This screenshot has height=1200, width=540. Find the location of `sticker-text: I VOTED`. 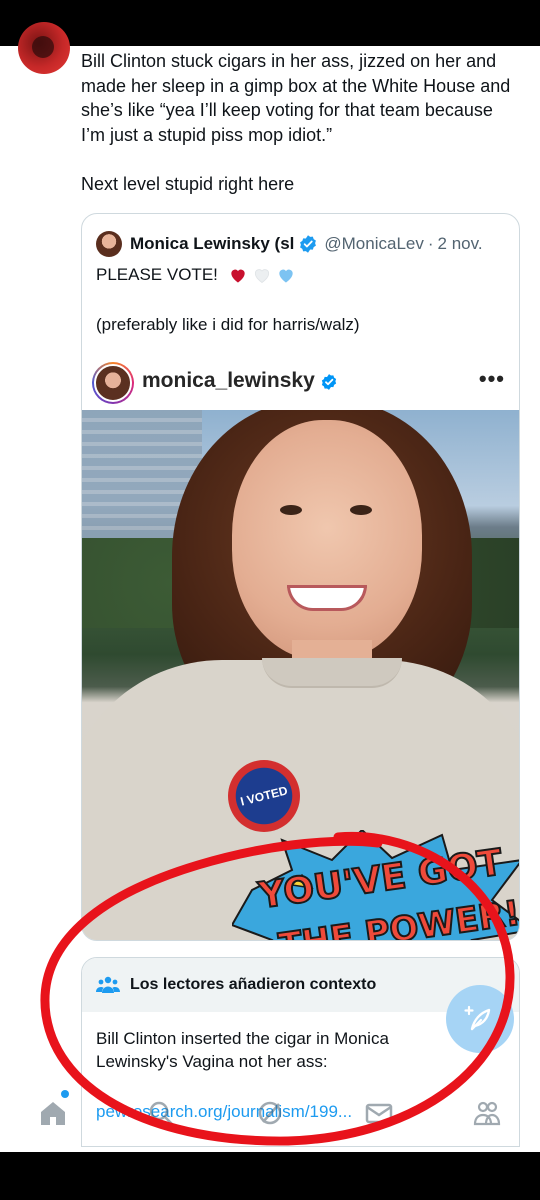

sticker-text: I VOTED is located at coordinates (264, 796).